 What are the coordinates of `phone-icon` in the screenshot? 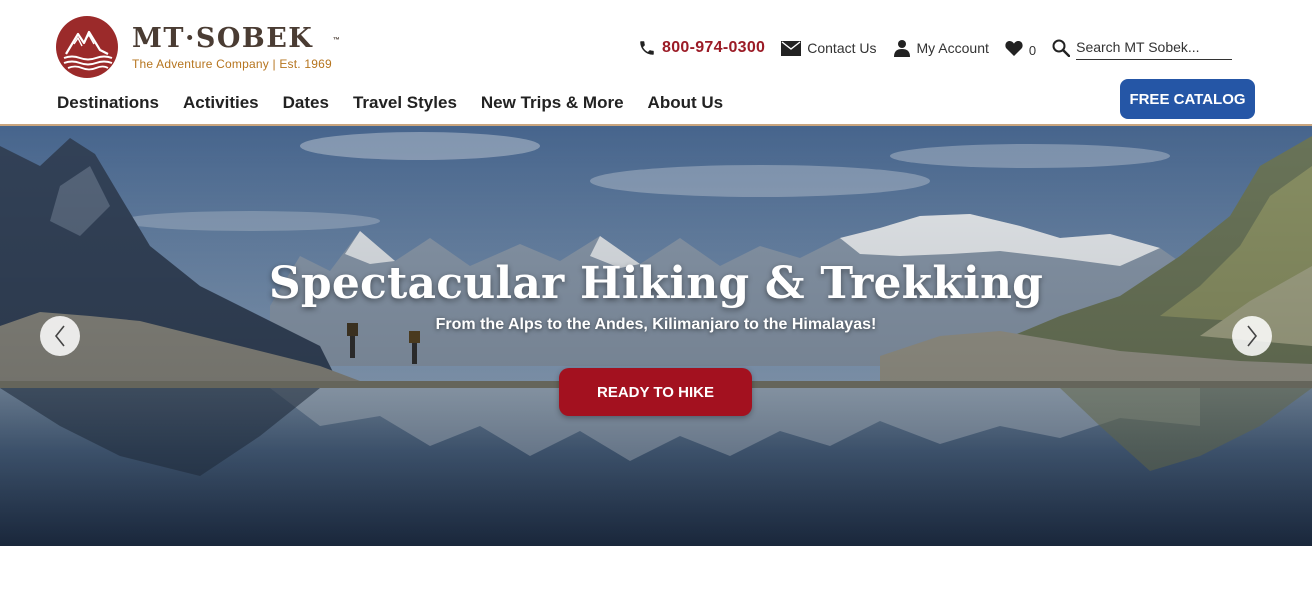 It's located at (647, 48).